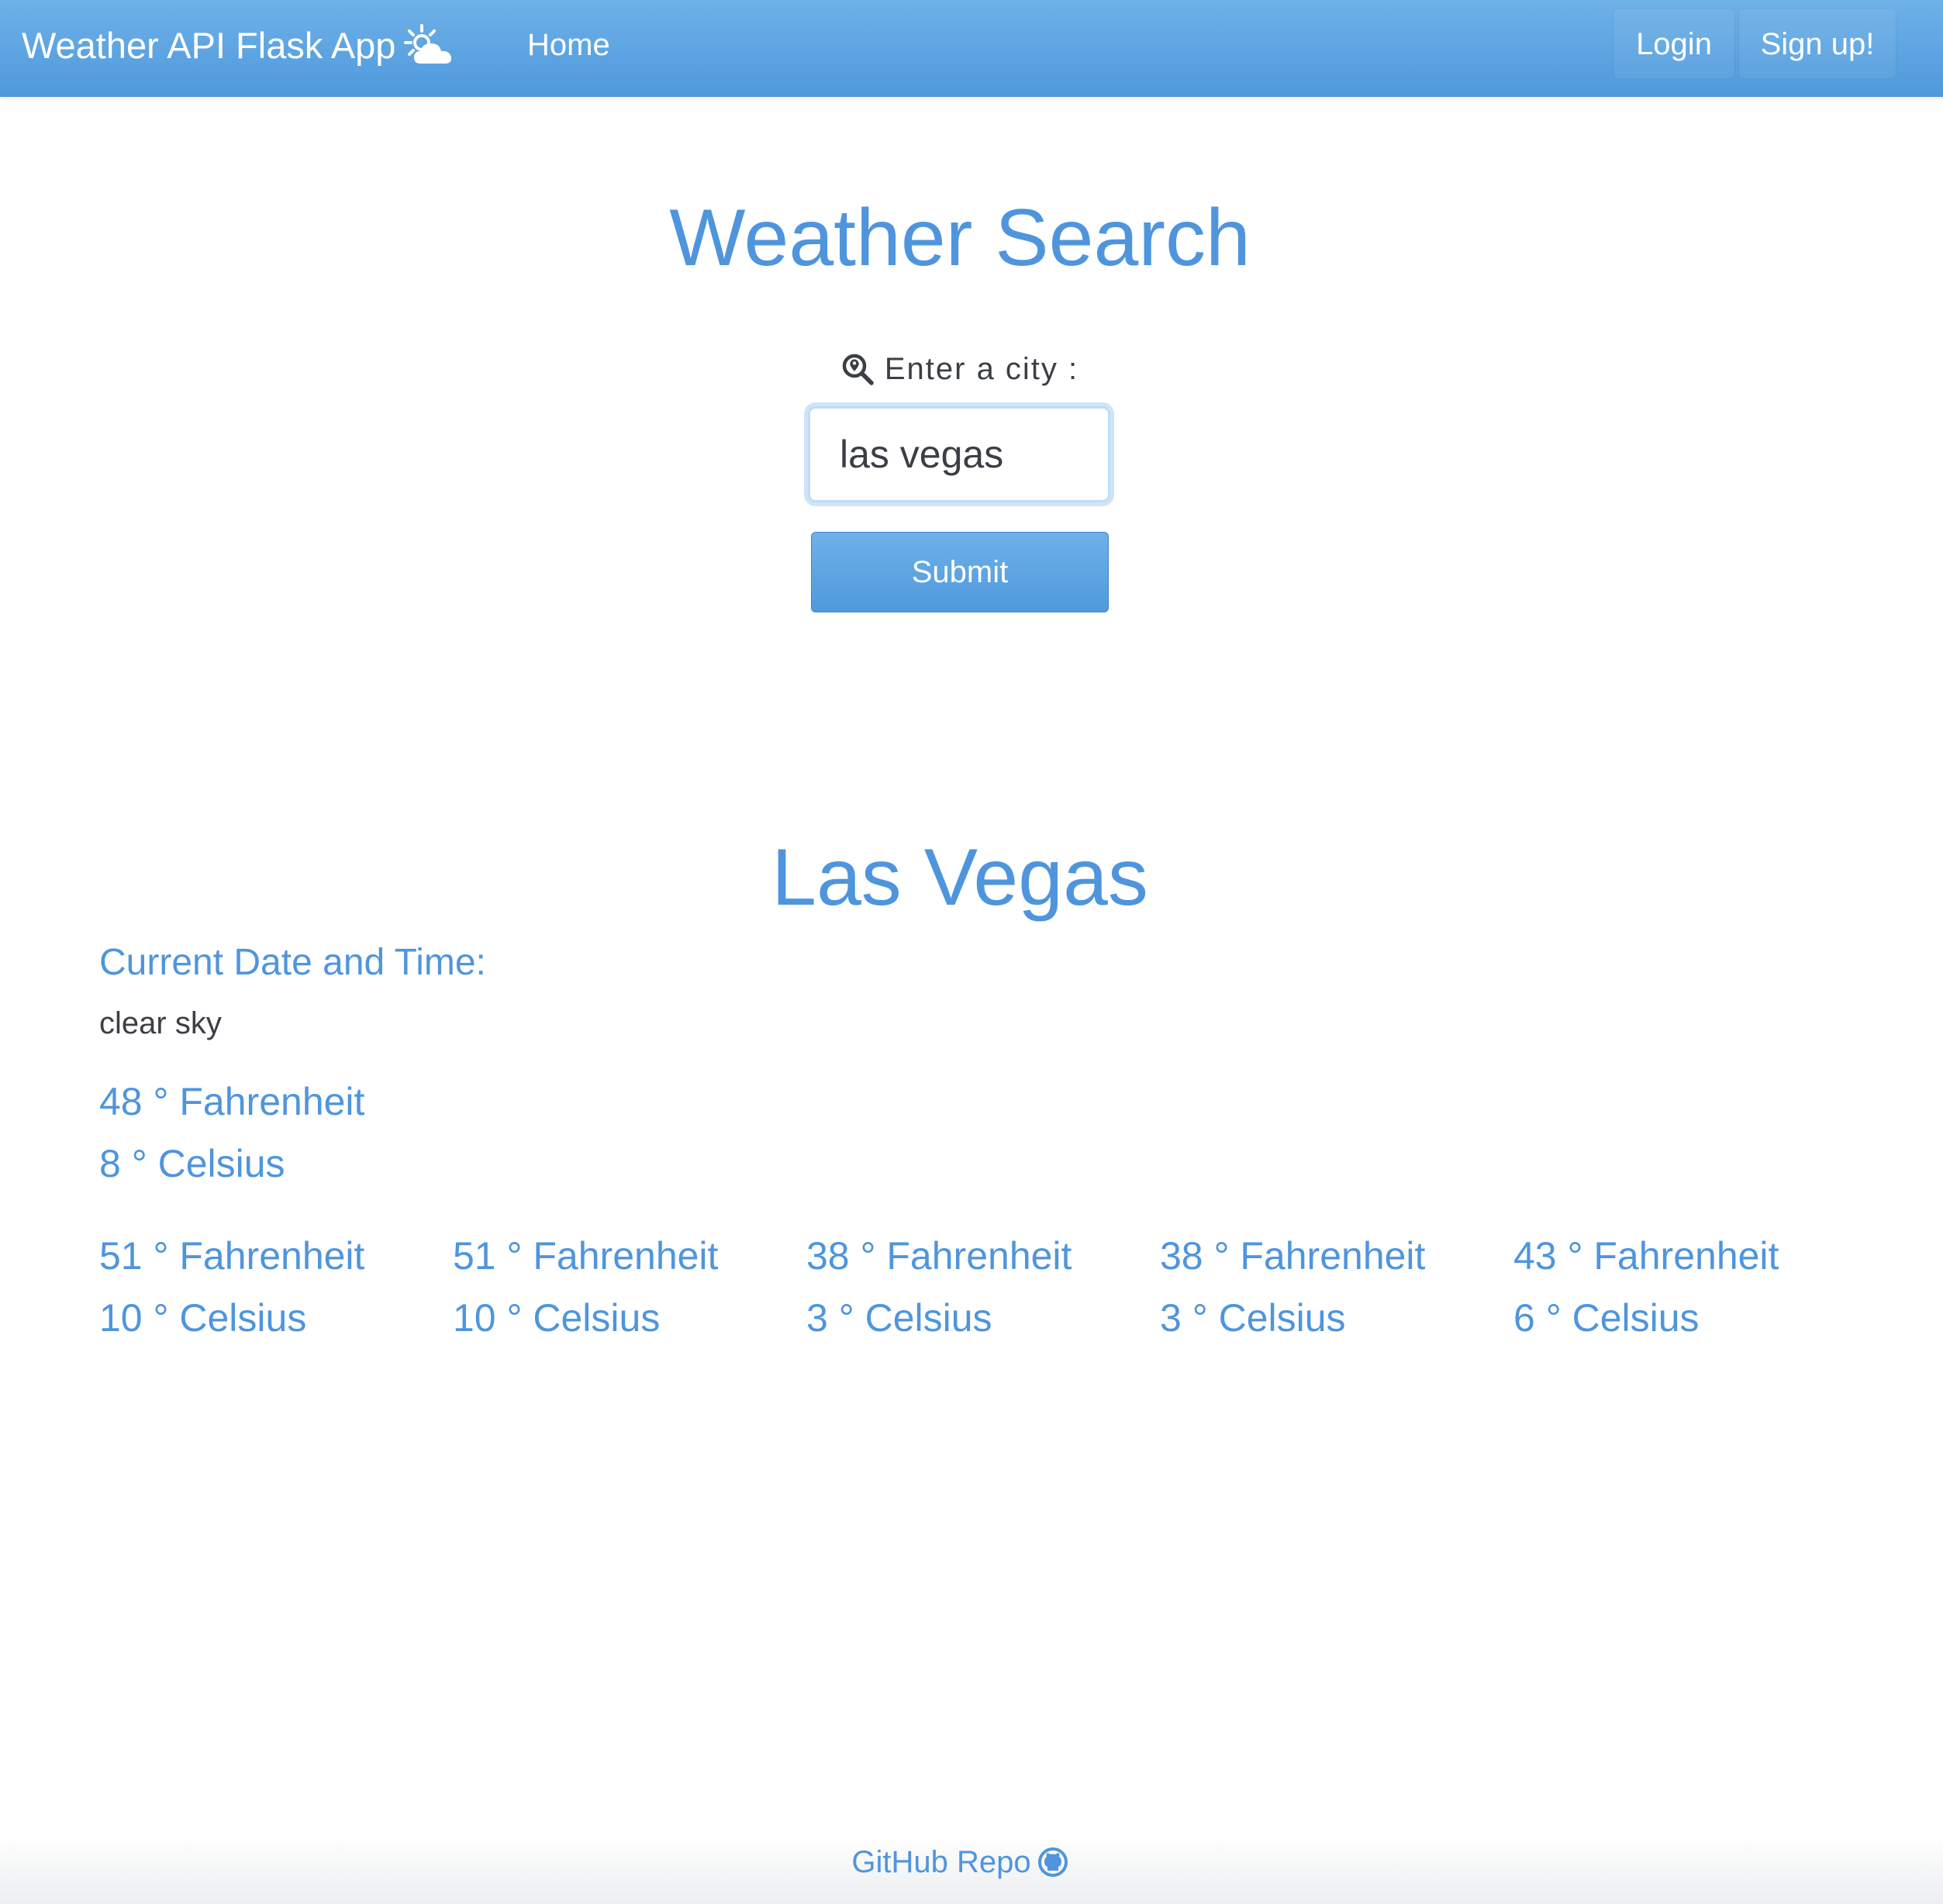  I want to click on nav-home-link: Home, so click(568, 45).